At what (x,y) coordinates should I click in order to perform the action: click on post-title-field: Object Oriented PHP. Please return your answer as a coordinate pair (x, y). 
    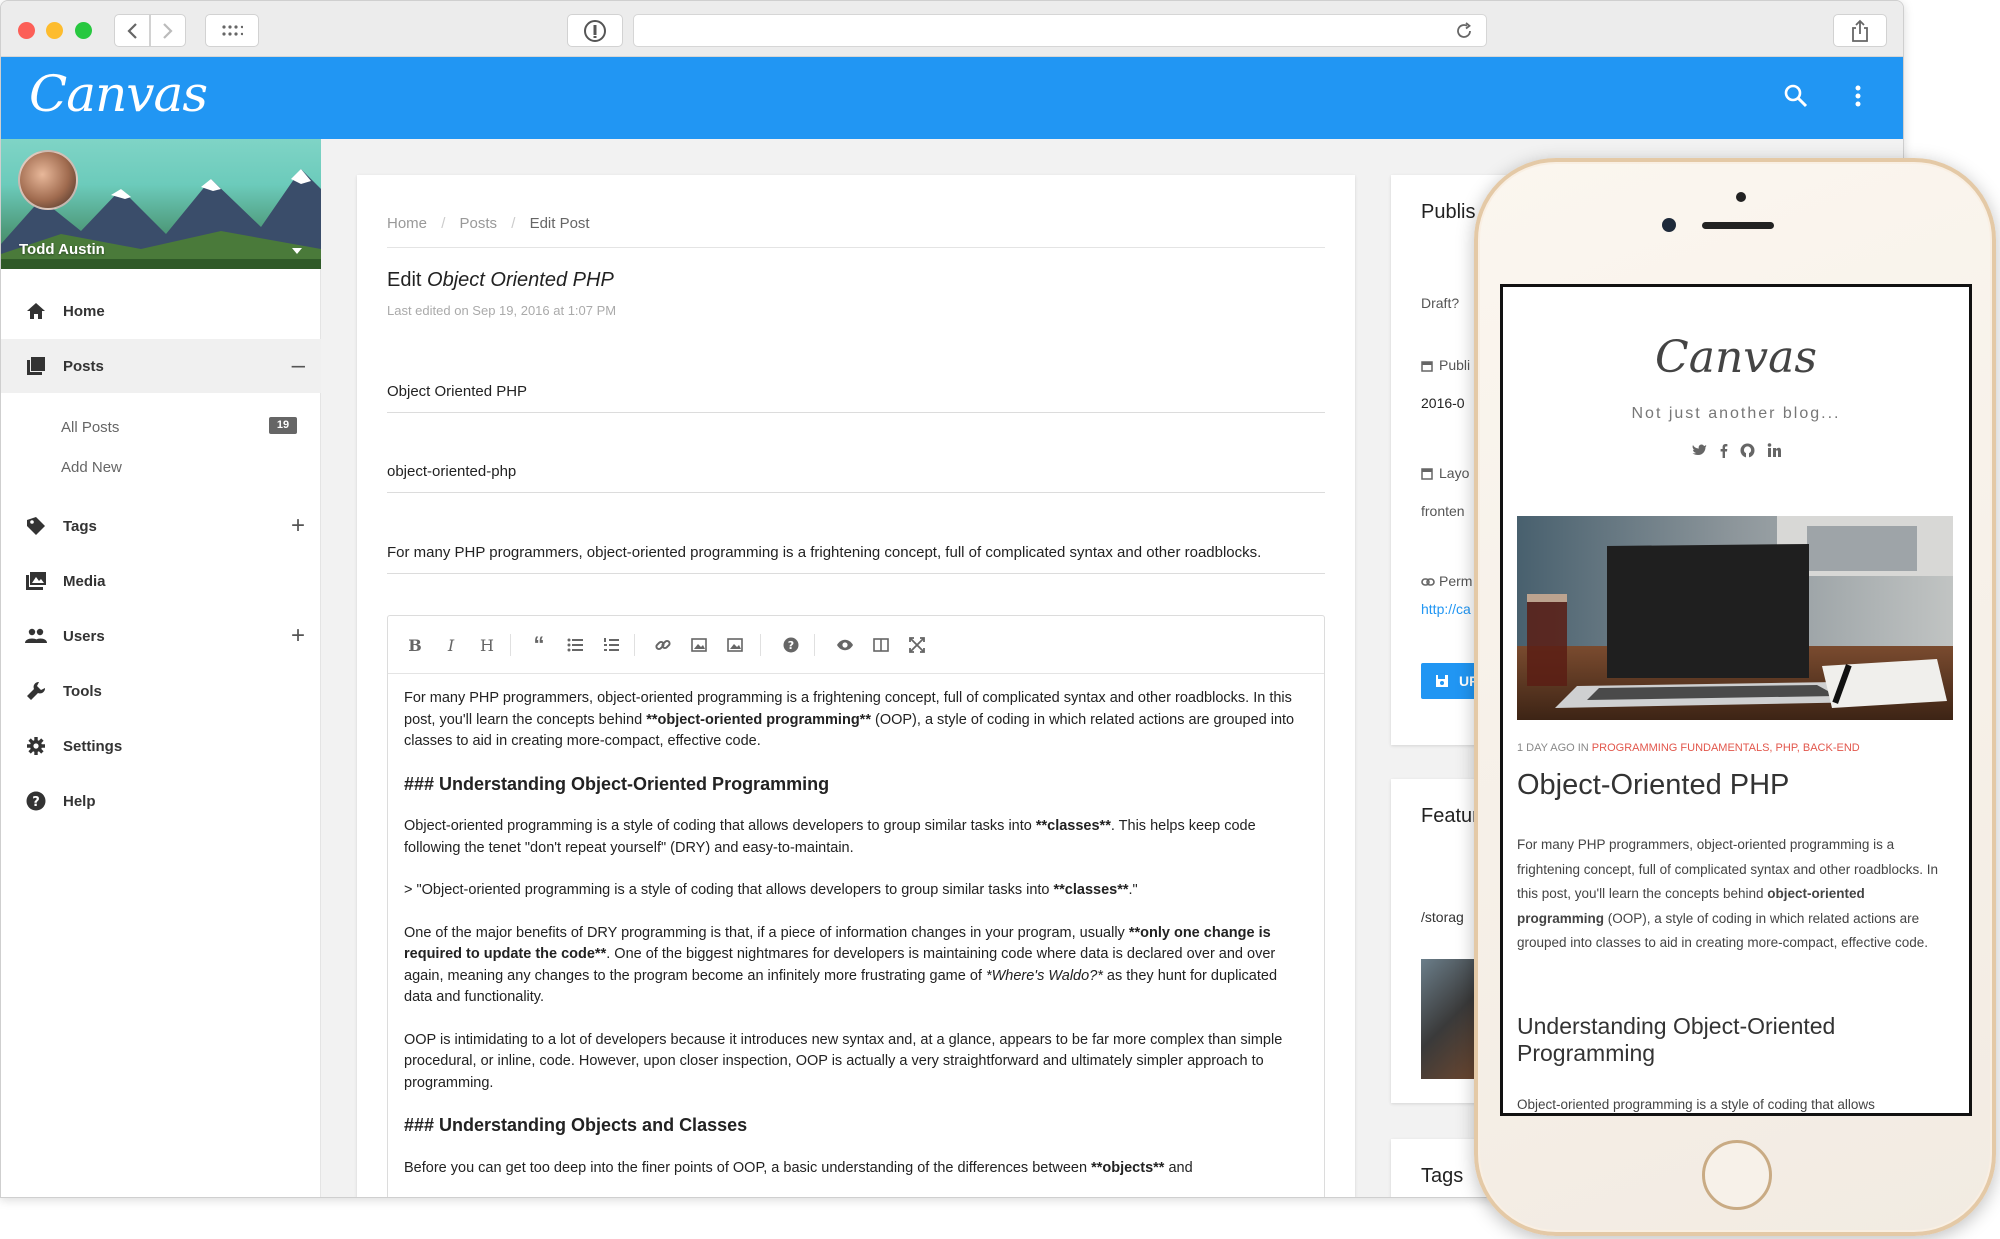
    Looking at the image, I should click on (856, 398).